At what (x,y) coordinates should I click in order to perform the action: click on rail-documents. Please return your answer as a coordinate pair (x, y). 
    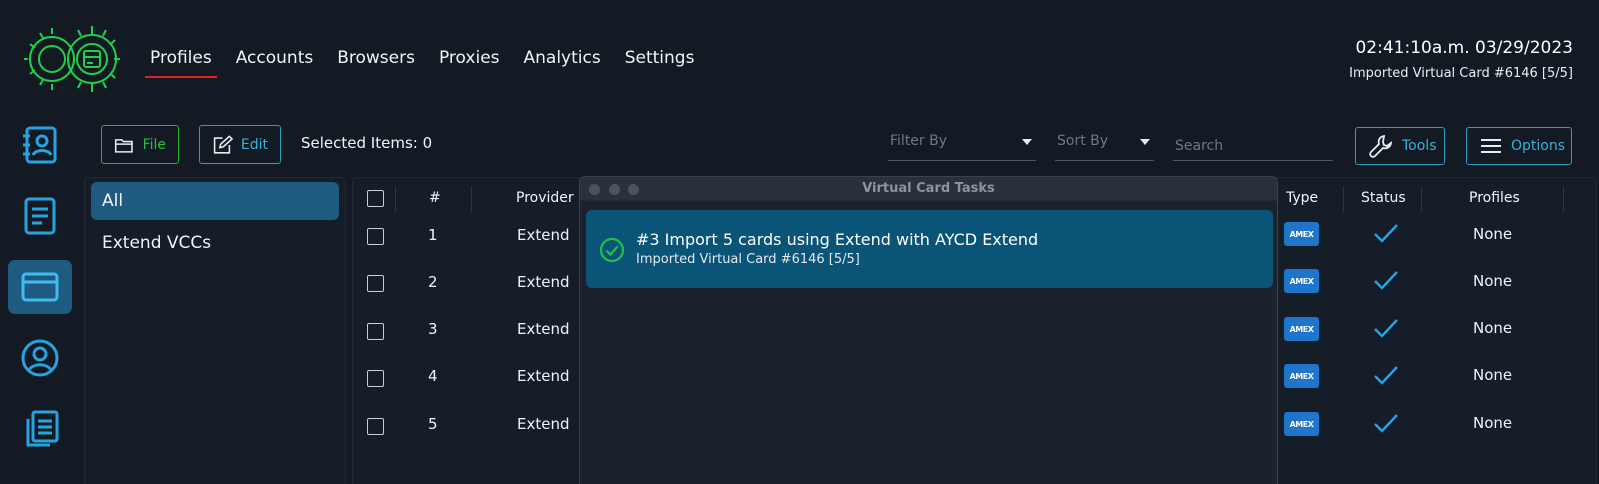
    Looking at the image, I should click on (40, 216).